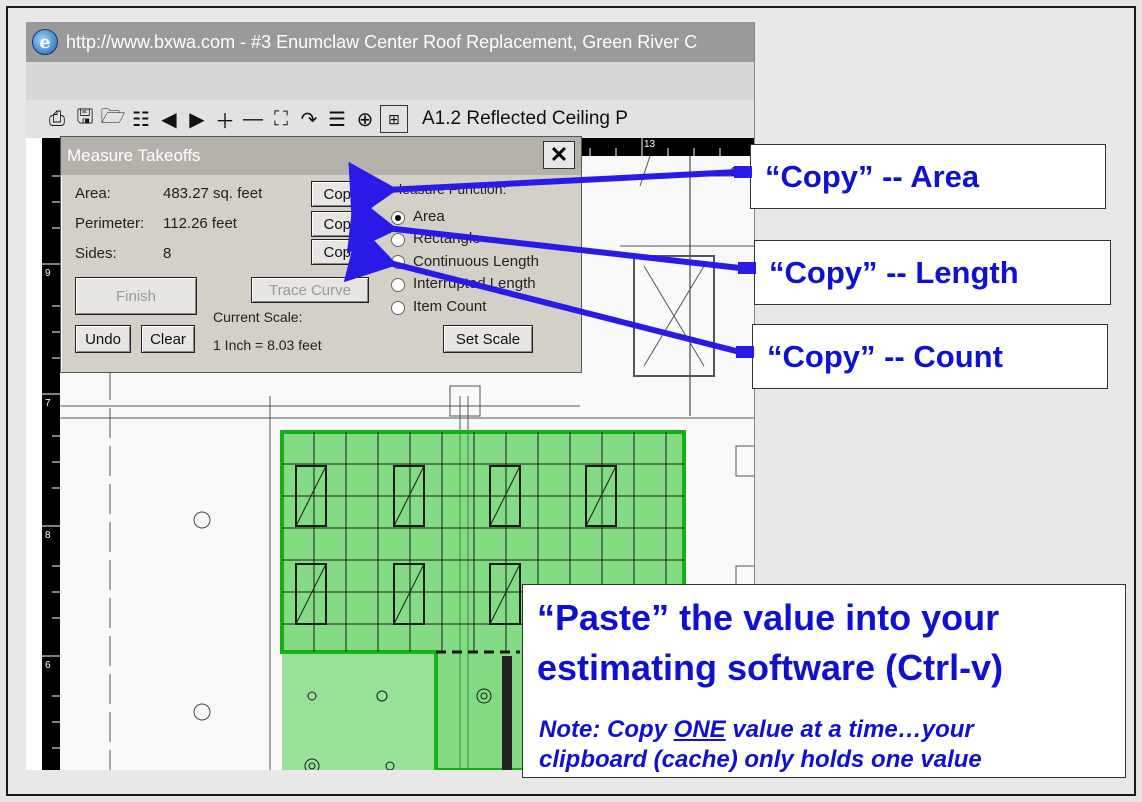  Describe the element at coordinates (542, 289) in the screenshot. I see `arrow-count` at that location.